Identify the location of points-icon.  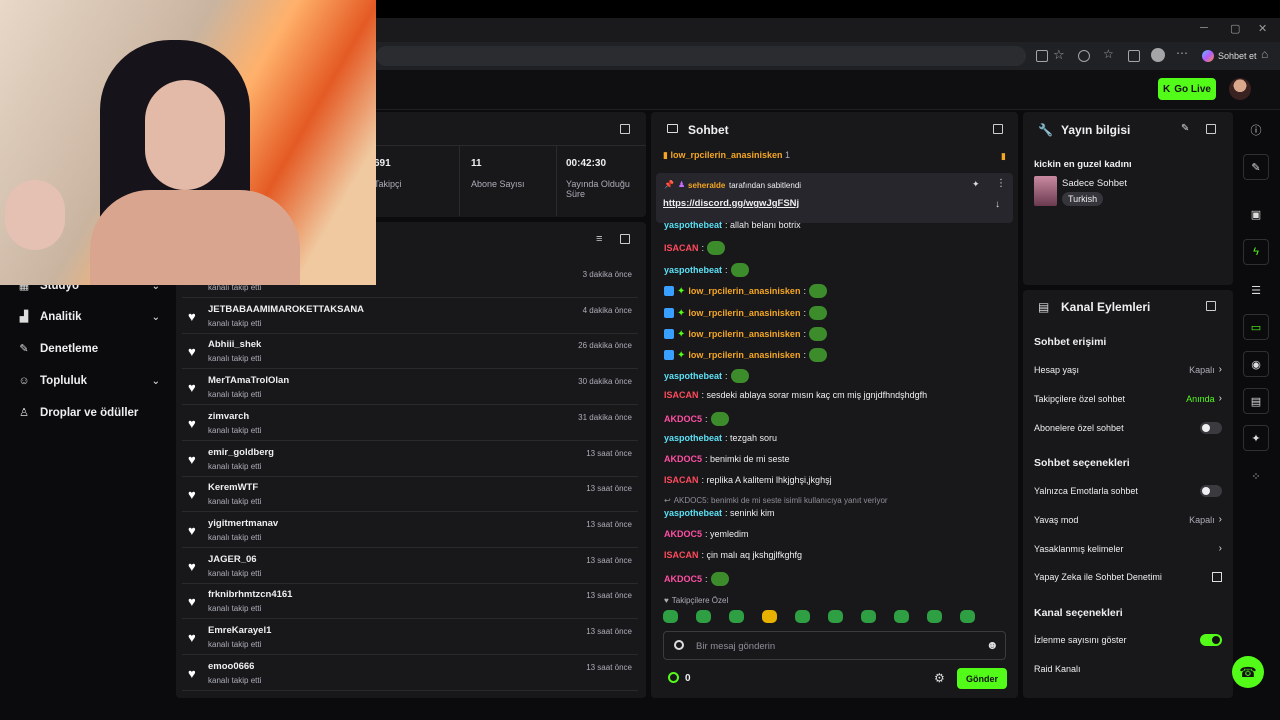
(673, 677).